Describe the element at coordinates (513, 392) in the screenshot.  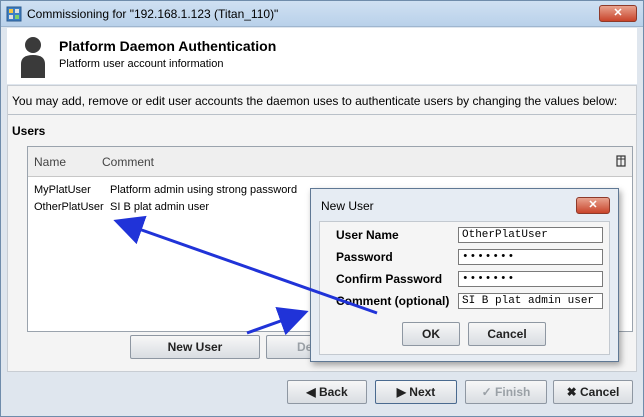
I see `finish-label: Finish` at that location.